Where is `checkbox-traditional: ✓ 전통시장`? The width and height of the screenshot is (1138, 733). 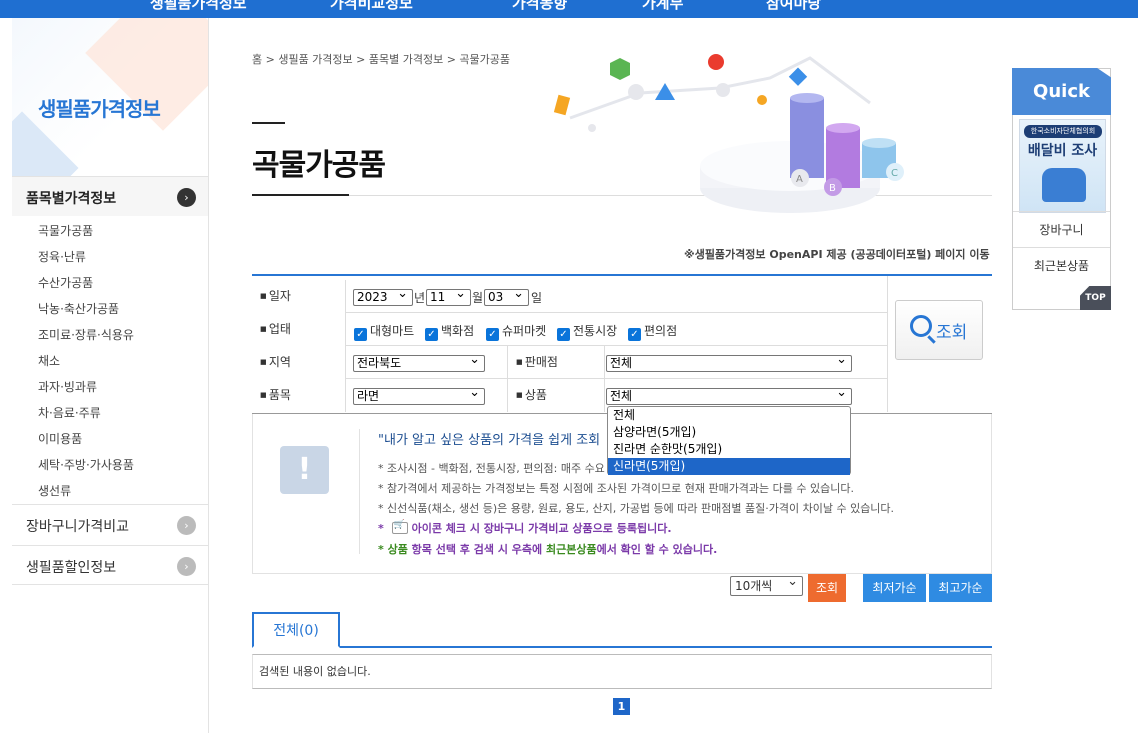
checkbox-traditional: ✓ 전통시장 is located at coordinates (587, 331).